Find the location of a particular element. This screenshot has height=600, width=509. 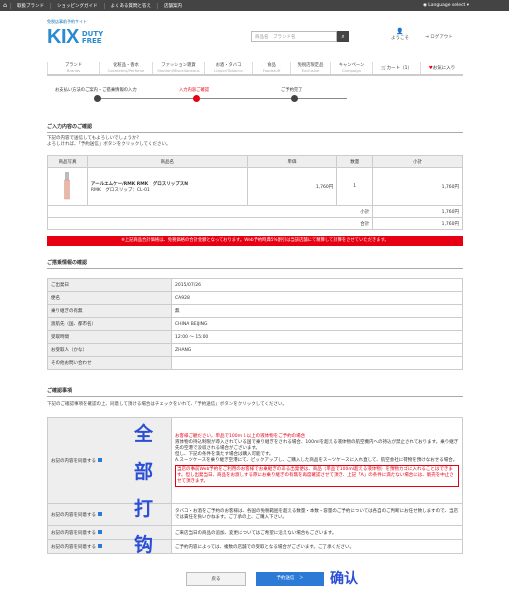

nav-liquor: お酒・タバコ Liquor/Tobacco is located at coordinates (228, 68).